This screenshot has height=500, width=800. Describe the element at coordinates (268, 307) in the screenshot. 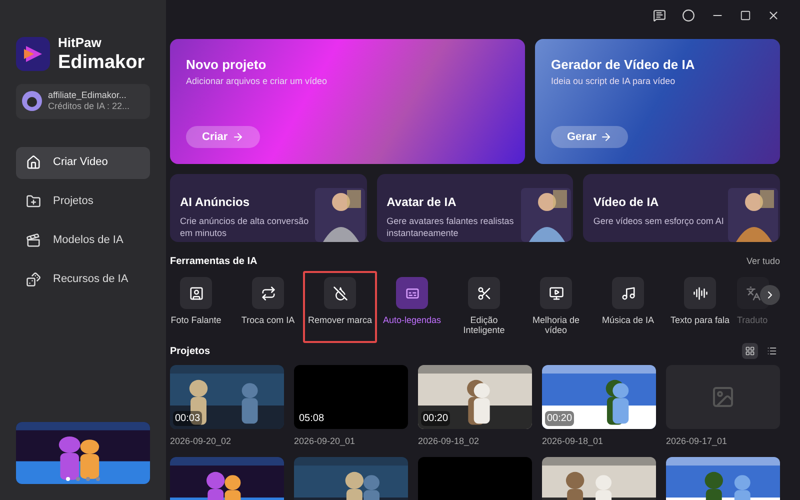

I see `tool-item: Troca com IA` at that location.